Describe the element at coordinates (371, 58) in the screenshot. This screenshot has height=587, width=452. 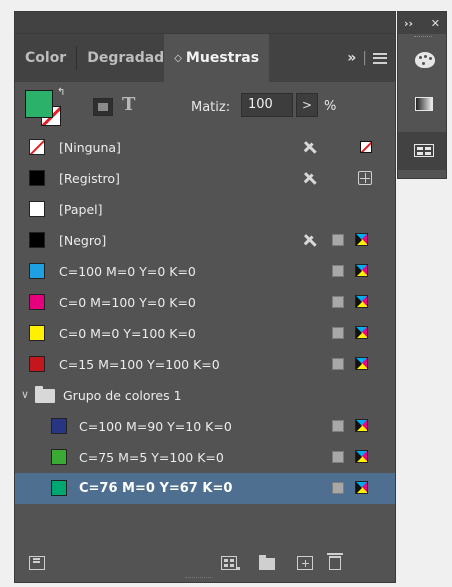
I see `tab-tools: » |` at that location.